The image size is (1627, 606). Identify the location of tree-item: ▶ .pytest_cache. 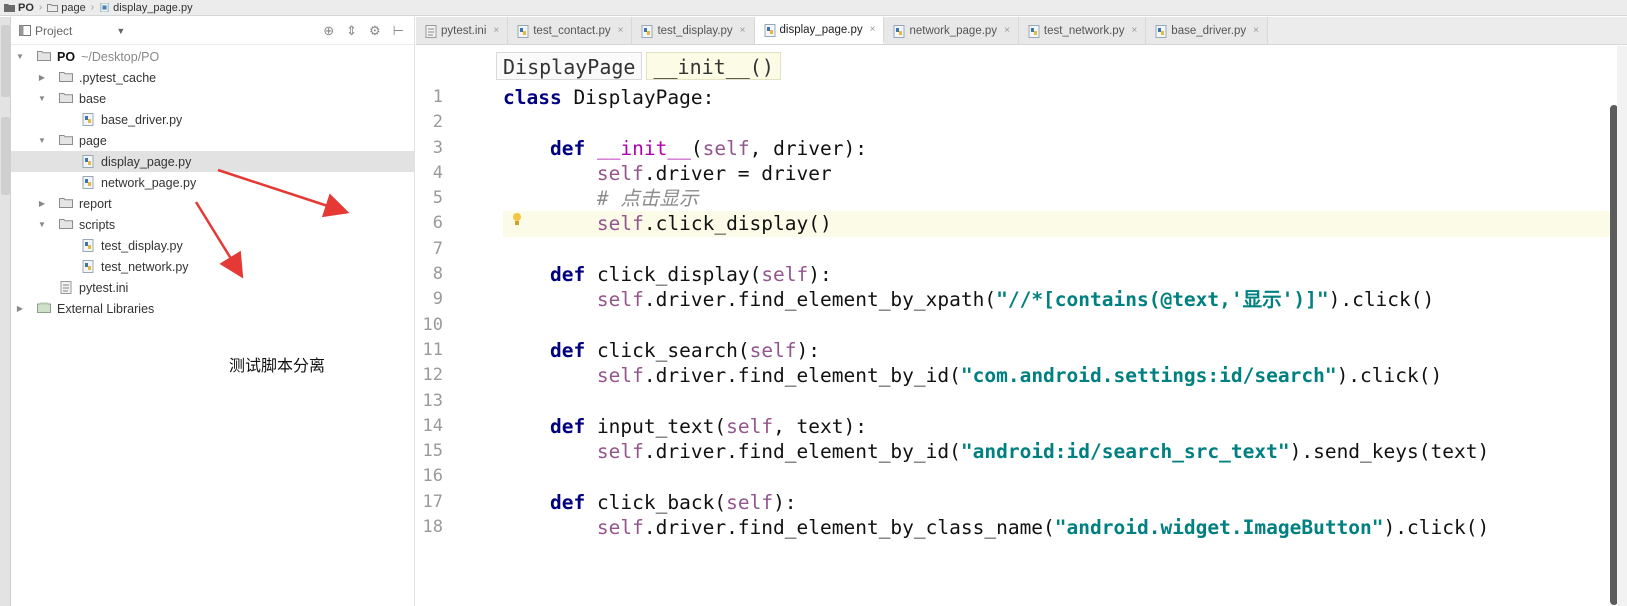
(212, 77).